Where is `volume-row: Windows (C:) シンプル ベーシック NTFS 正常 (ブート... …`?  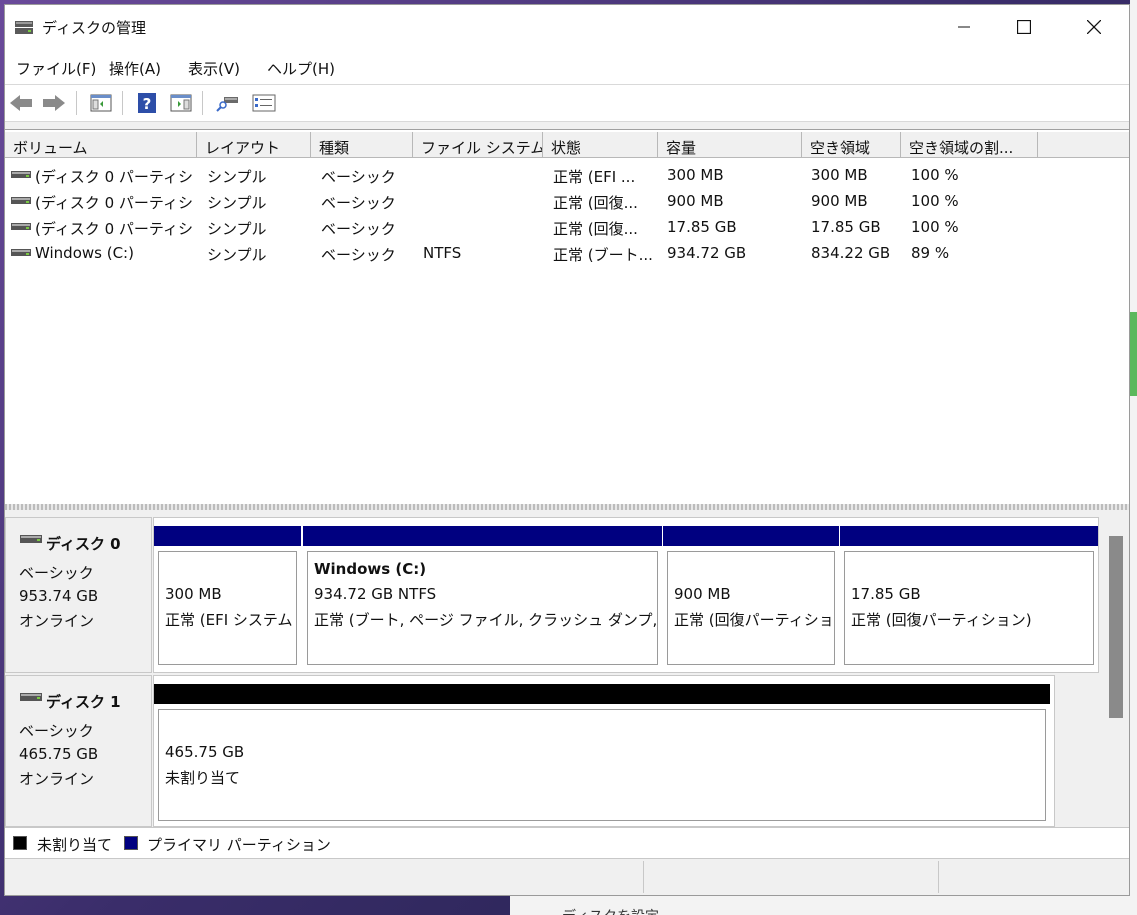 volume-row: Windows (C:) シンプル ベーシック NTFS 正常 (ブート... … is located at coordinates (567, 252).